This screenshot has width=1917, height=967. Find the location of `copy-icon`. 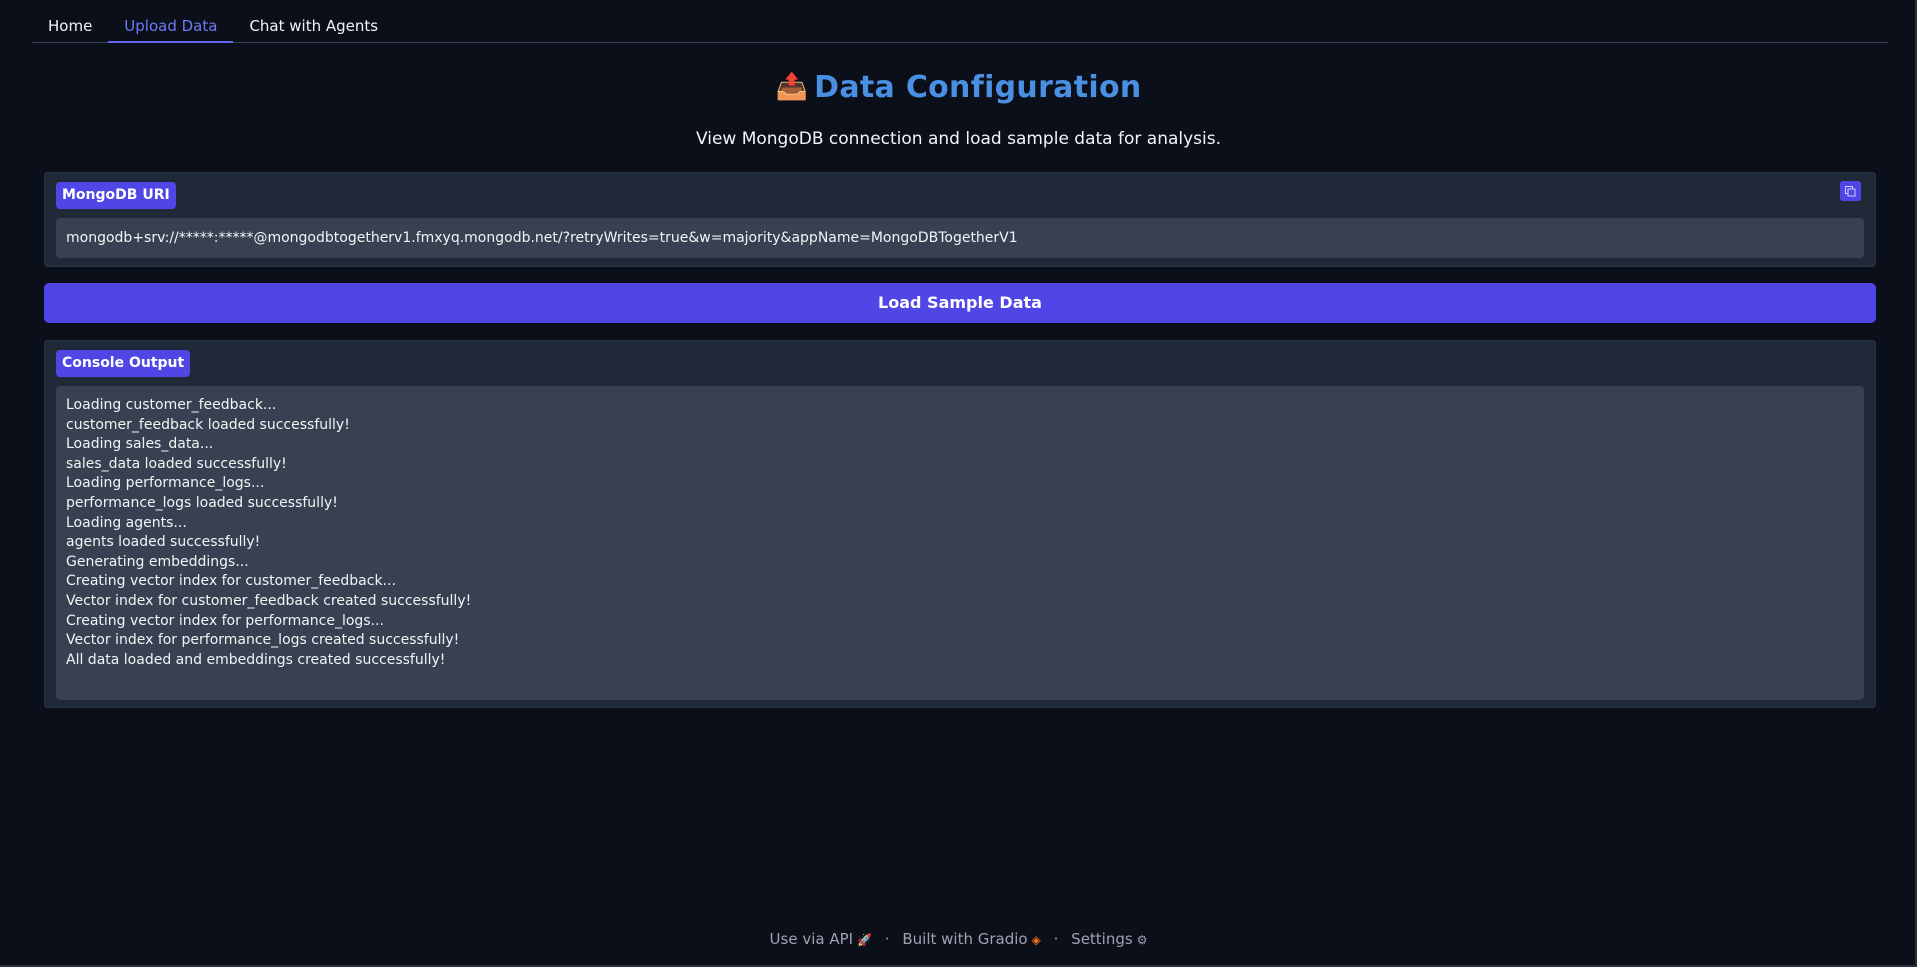

copy-icon is located at coordinates (1850, 191).